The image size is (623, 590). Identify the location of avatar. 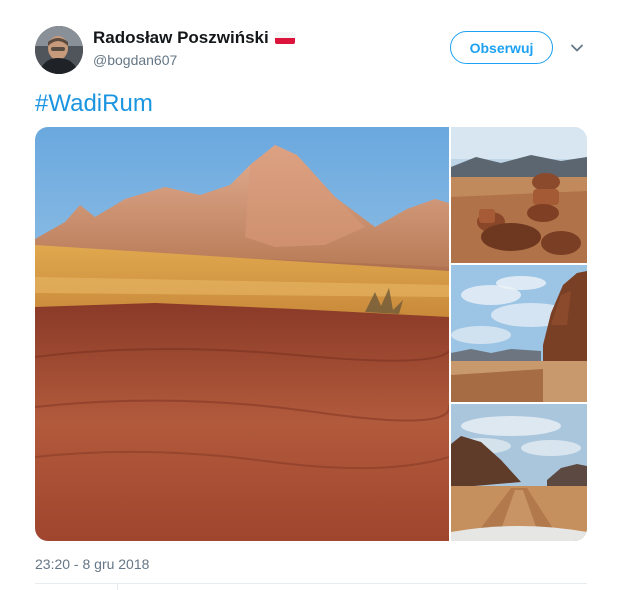
(59, 50).